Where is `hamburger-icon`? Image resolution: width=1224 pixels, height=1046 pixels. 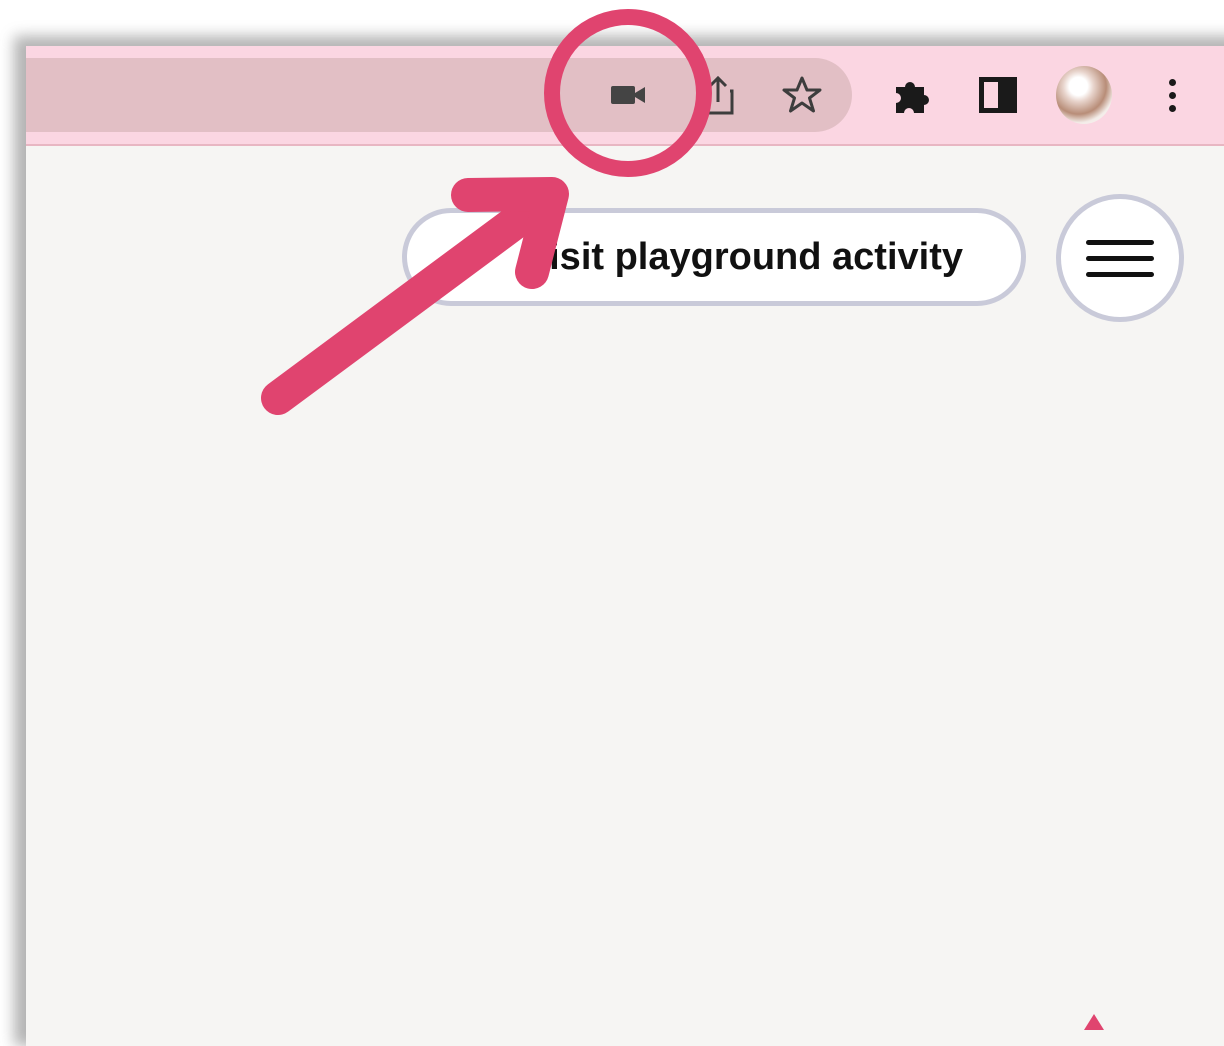
hamburger-icon is located at coordinates (1120, 242).